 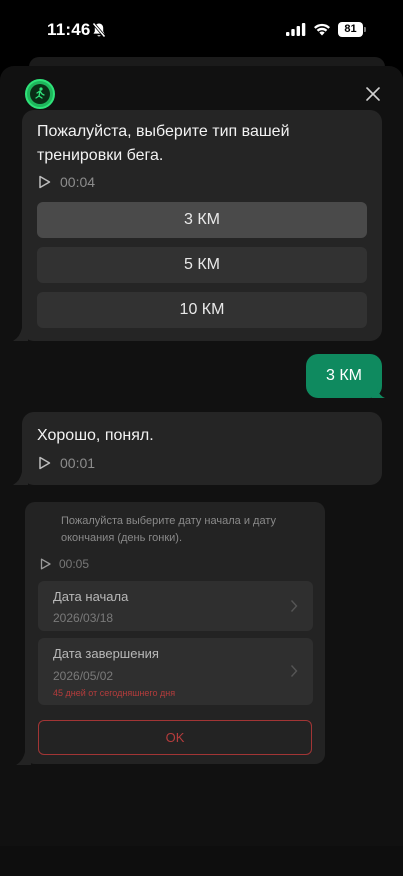 What do you see at coordinates (201, 861) in the screenshot?
I see `sheet-bottom-bar` at bounding box center [201, 861].